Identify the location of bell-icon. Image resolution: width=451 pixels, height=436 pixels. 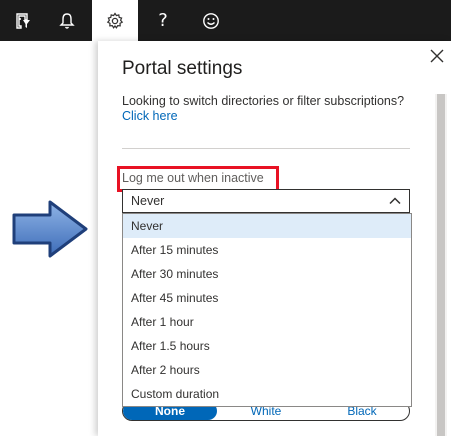
(67, 20).